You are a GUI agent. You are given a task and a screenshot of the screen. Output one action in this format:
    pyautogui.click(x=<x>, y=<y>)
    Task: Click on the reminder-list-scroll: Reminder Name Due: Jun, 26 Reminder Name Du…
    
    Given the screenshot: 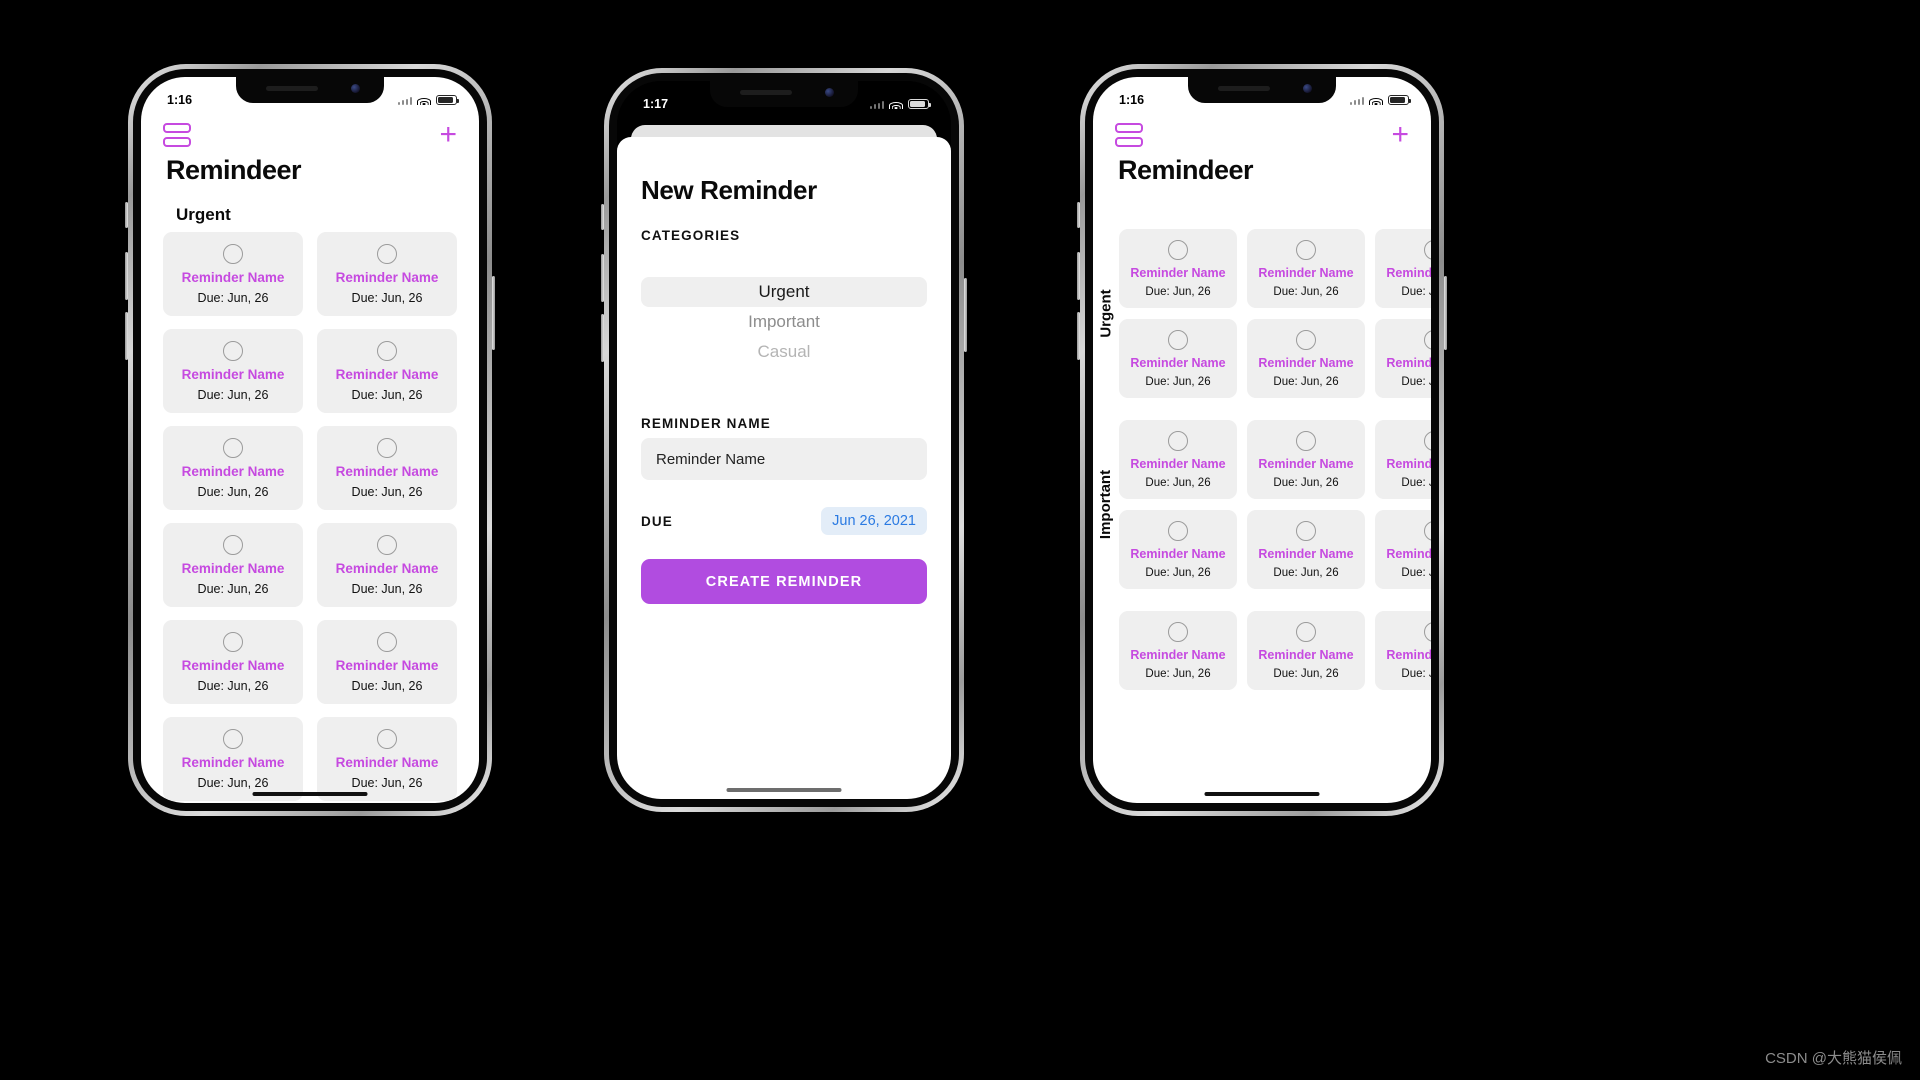 What is the action you would take?
    pyautogui.click(x=310, y=517)
    